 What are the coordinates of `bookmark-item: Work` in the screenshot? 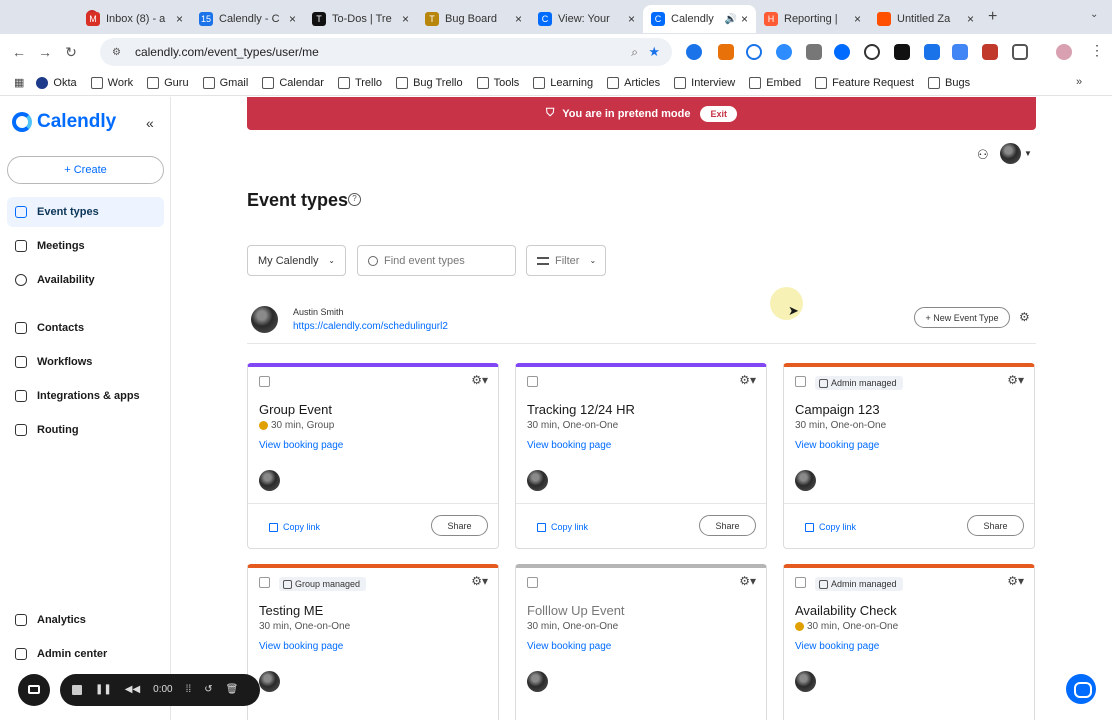 It's located at (111, 82).